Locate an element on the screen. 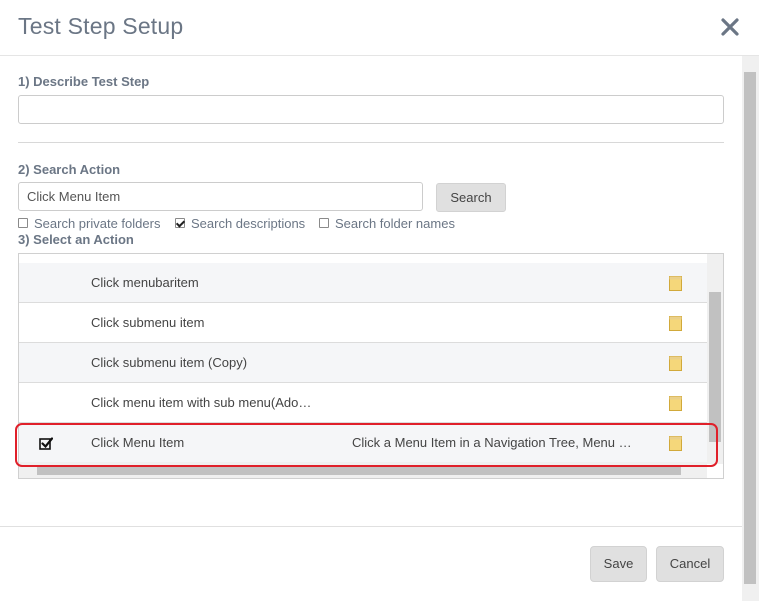 This screenshot has width=759, height=601. section-divider is located at coordinates (371, 142).